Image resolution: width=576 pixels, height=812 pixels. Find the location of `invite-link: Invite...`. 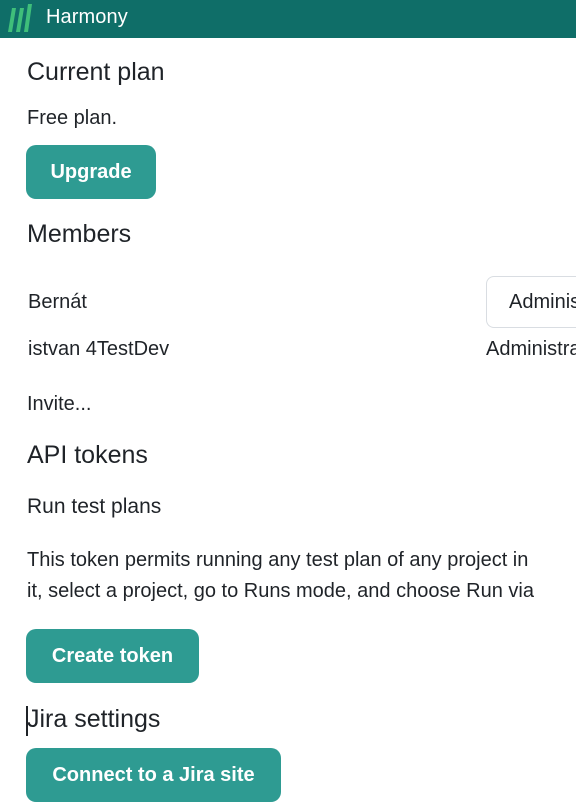

invite-link: Invite... is located at coordinates (59, 404).